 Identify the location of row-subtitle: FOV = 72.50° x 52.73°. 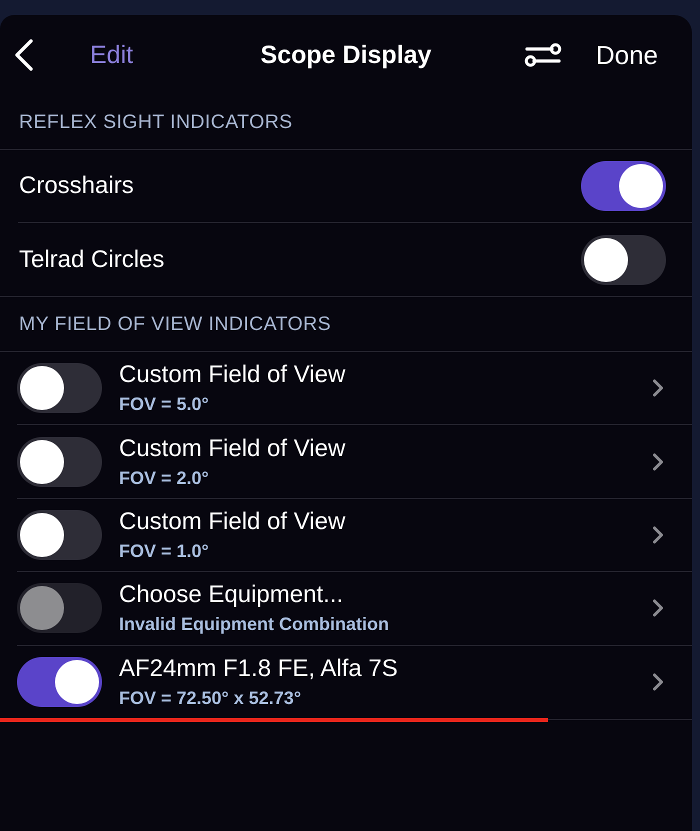
(210, 698).